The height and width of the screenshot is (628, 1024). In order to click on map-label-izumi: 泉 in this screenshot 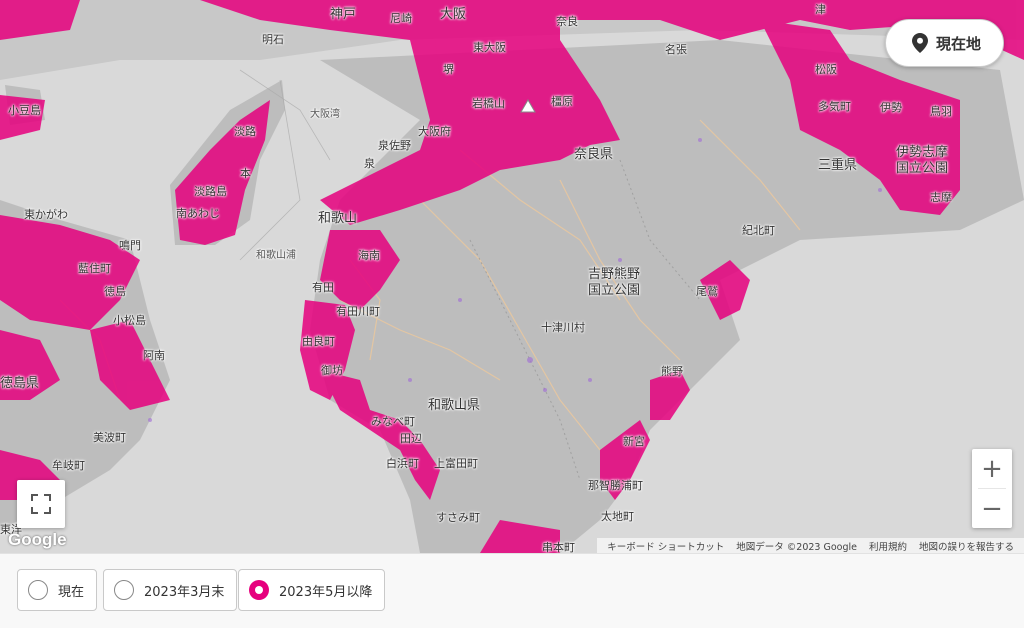, I will do `click(369, 163)`.